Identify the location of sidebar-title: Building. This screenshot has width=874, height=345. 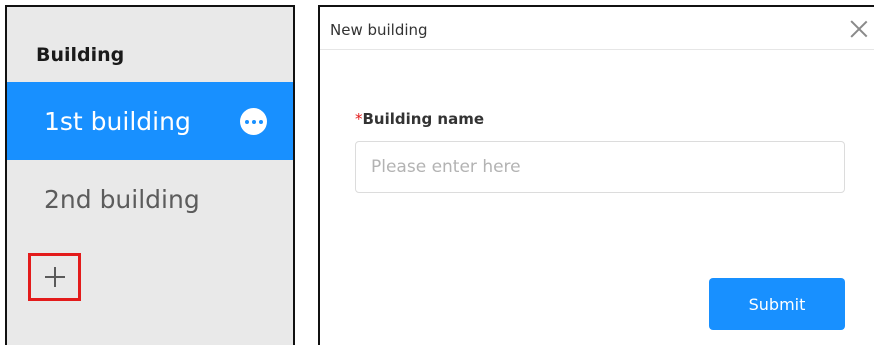
(80, 55).